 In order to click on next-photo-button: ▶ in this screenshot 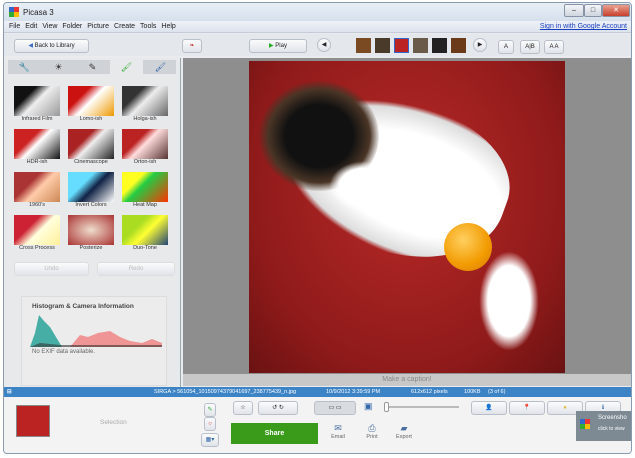, I will do `click(480, 45)`.